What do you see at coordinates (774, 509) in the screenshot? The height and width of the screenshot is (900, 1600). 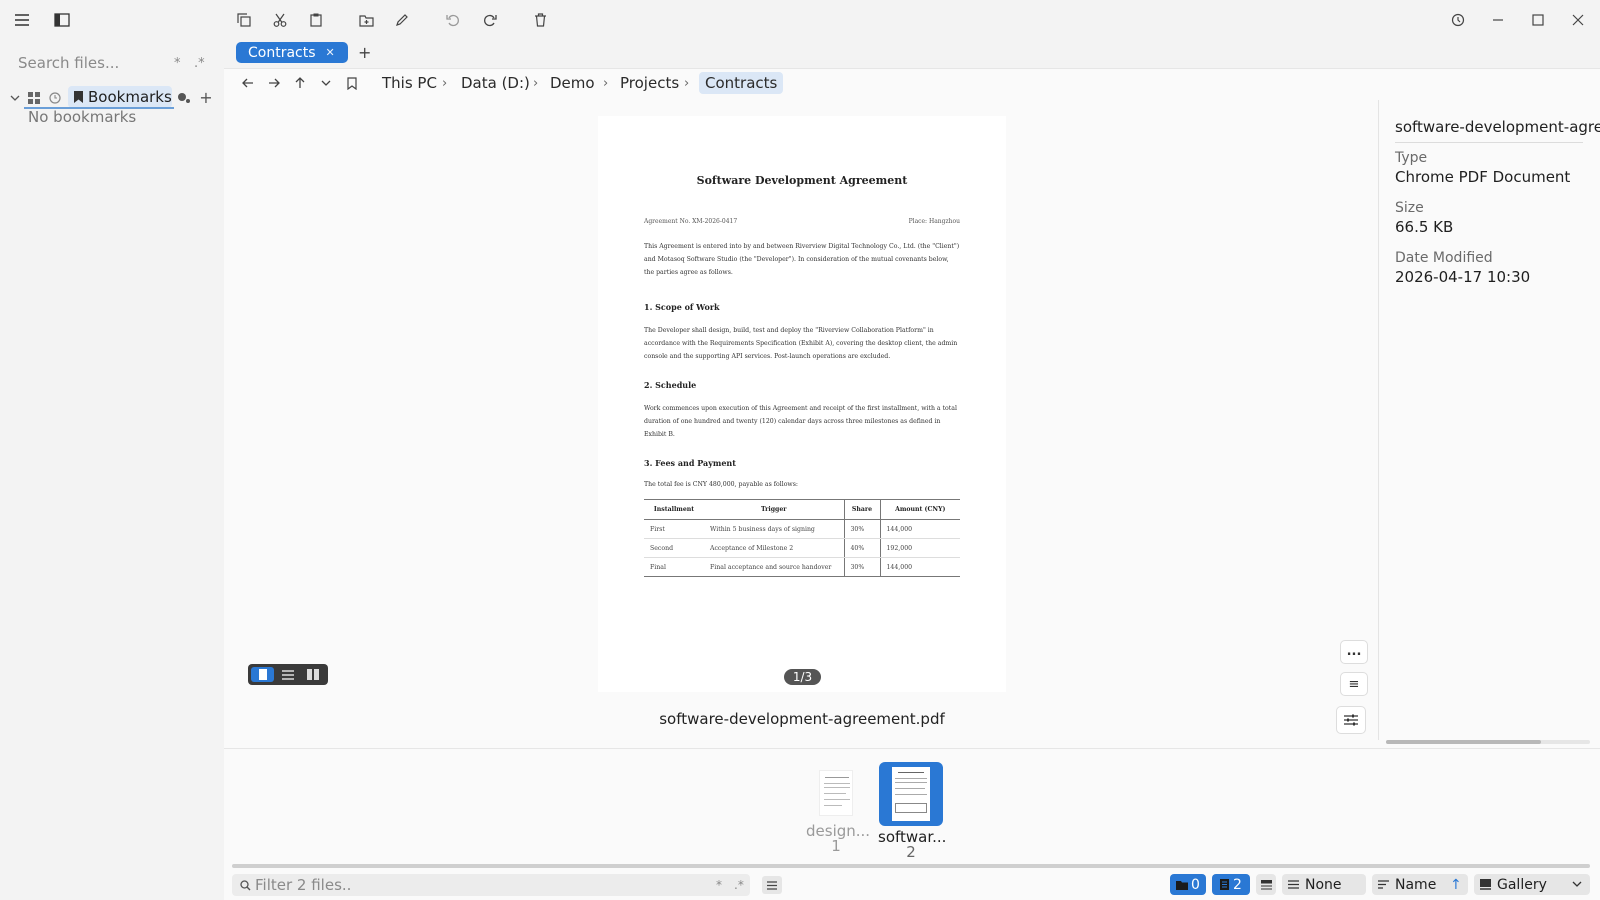 I see `table-header: Trigger` at bounding box center [774, 509].